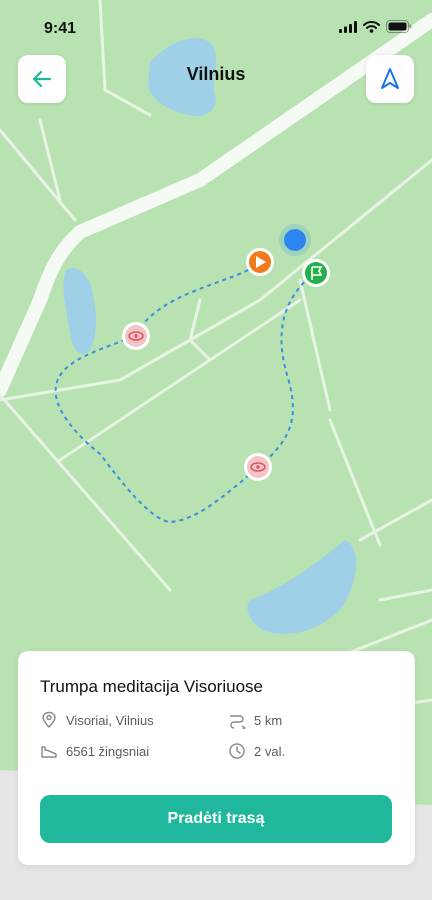 The height and width of the screenshot is (900, 432). I want to click on location-pin-icon, so click(49, 719).